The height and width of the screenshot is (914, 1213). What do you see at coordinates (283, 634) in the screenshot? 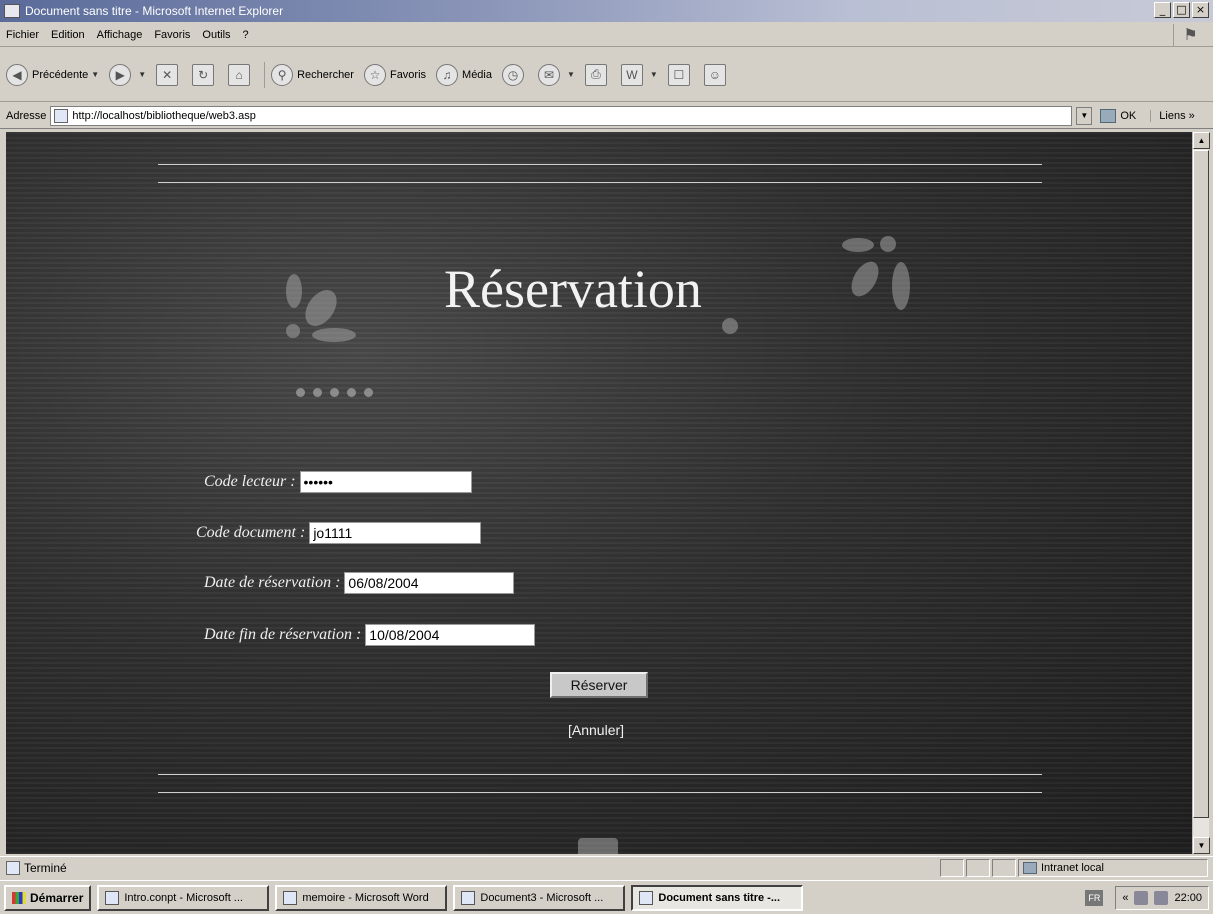
I see `end-date-label: Date fin de réservation :` at bounding box center [283, 634].